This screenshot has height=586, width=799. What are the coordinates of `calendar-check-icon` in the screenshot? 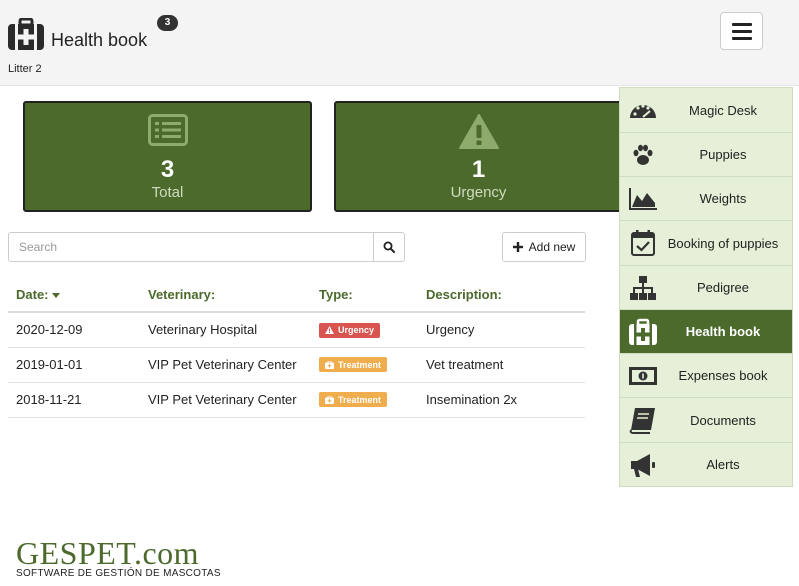 It's located at (643, 243).